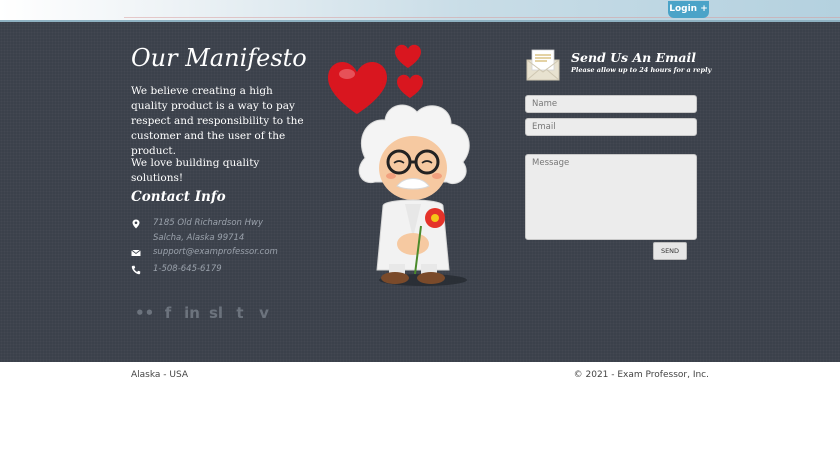 The image size is (840, 472). I want to click on manifesto-title: Our Manifesto, so click(219, 58).